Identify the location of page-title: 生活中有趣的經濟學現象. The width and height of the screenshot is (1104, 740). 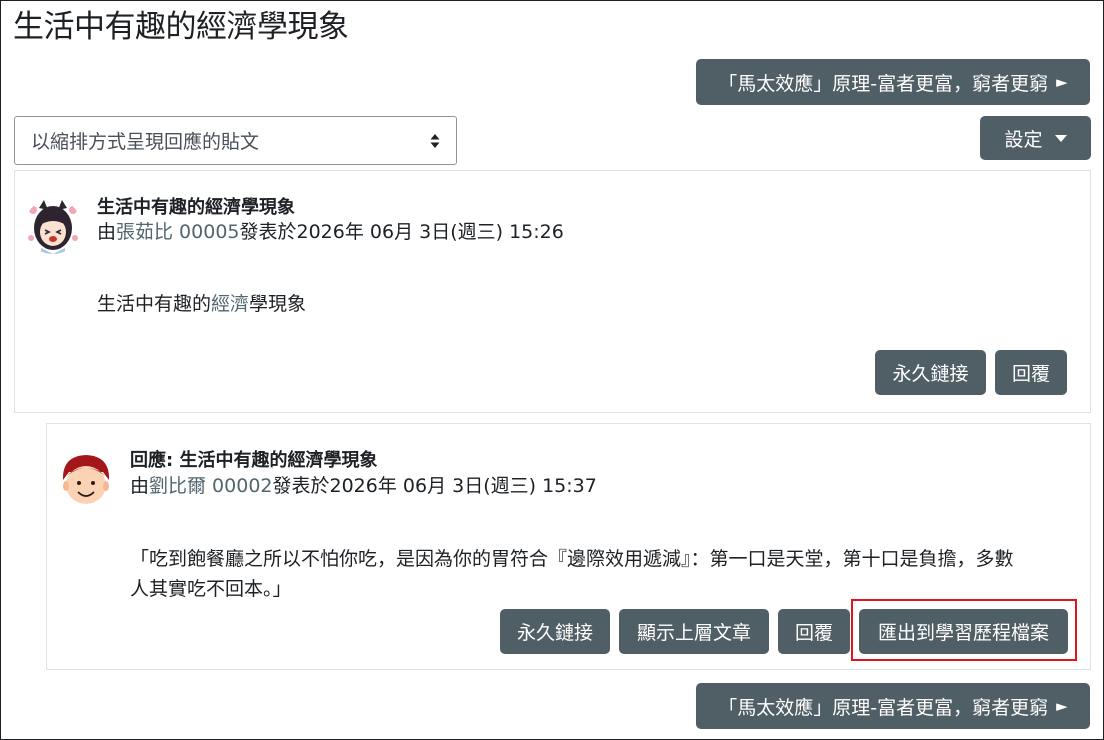
(181, 27).